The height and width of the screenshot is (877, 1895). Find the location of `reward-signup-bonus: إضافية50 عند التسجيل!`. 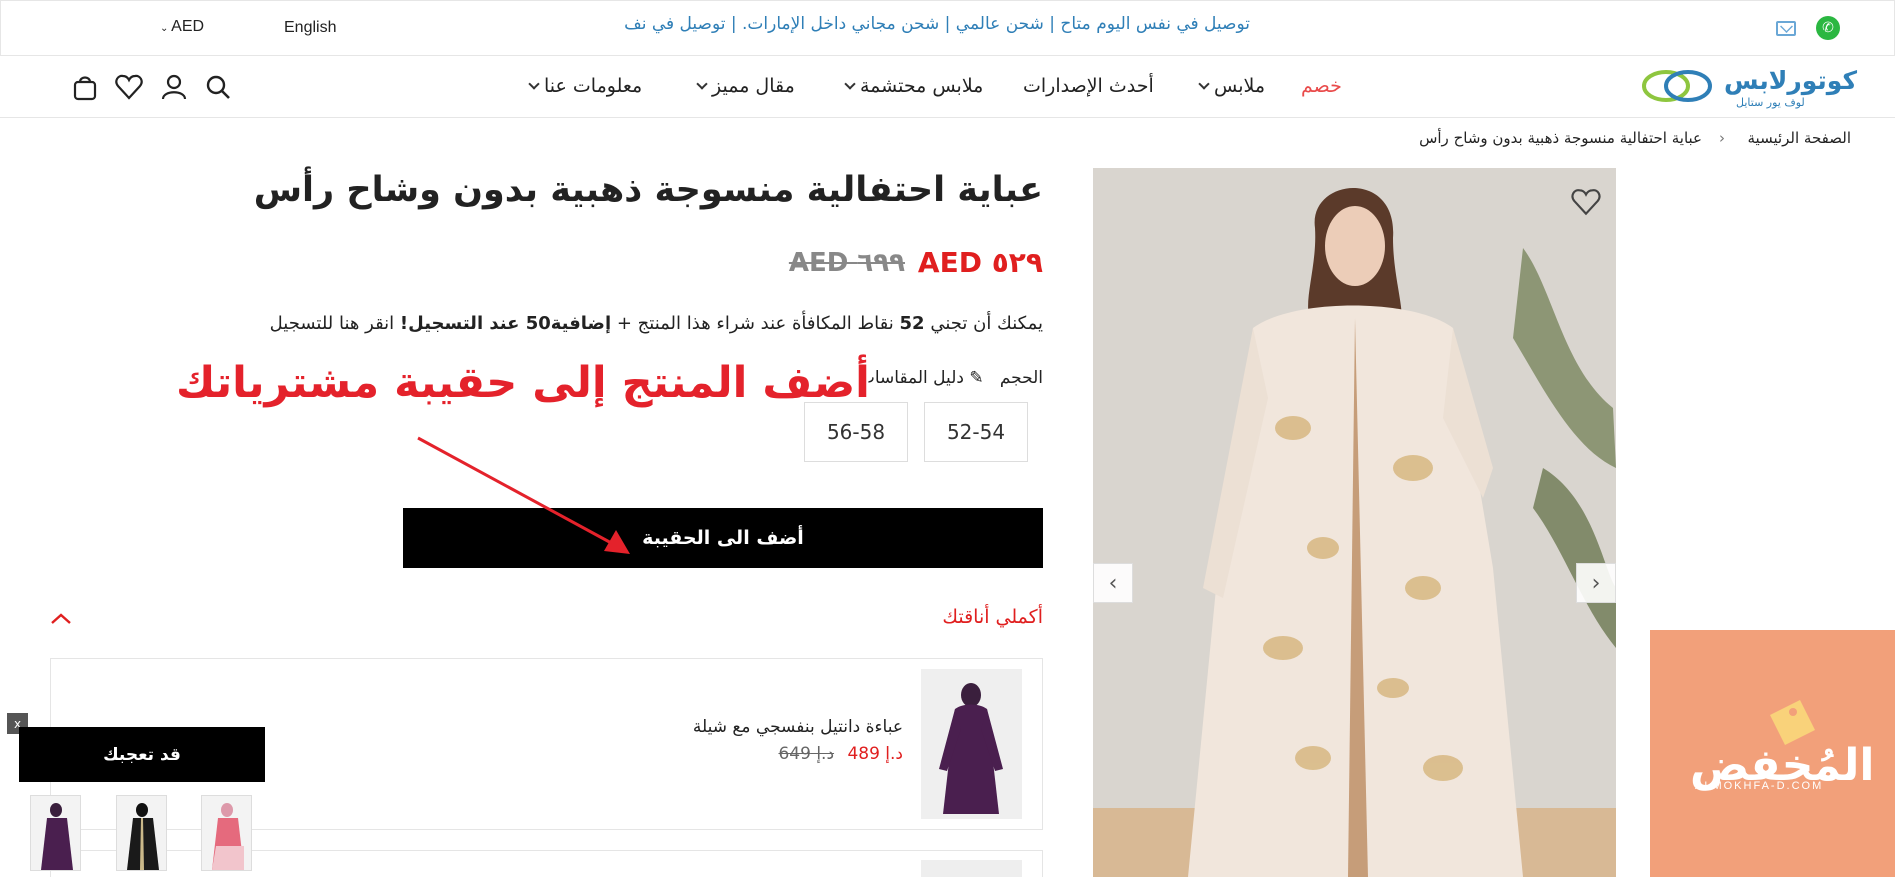

reward-signup-bonus: إضافية50 عند التسجيل! is located at coordinates (505, 323).